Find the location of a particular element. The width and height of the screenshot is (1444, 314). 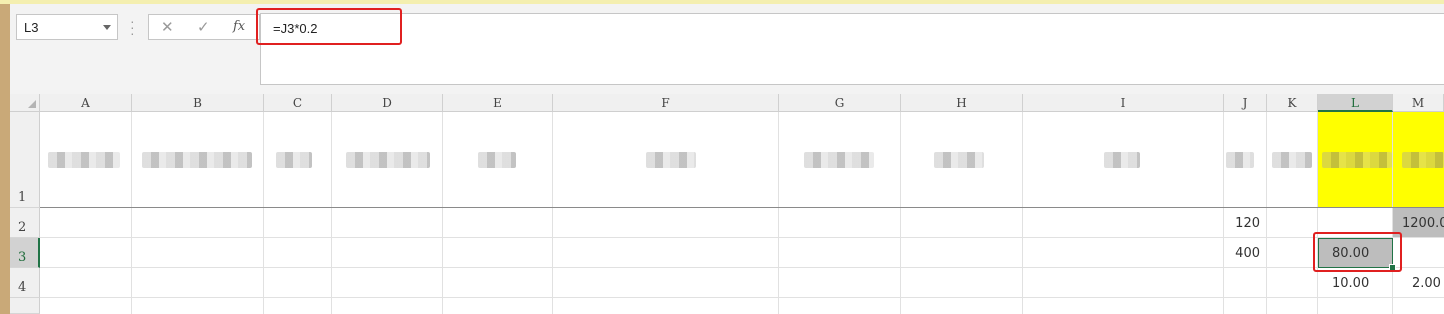

column-header-e: E is located at coordinates (498, 103).